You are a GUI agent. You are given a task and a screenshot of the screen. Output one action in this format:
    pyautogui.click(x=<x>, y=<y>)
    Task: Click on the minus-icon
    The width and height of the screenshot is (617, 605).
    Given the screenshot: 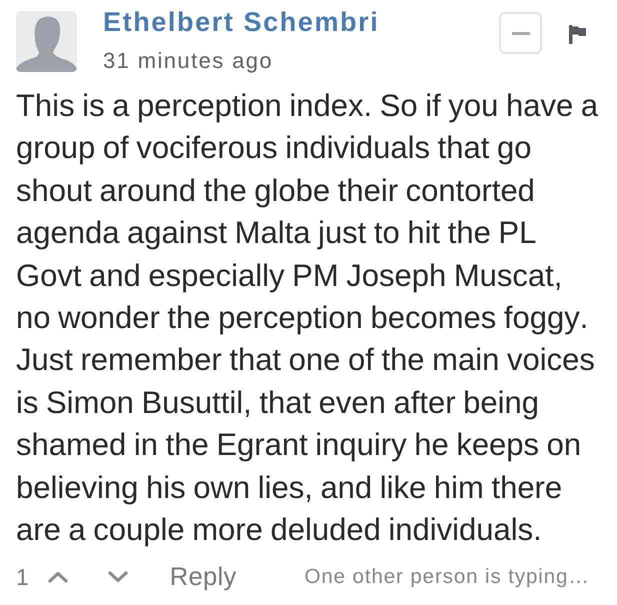 What is the action you would take?
    pyautogui.click(x=521, y=33)
    